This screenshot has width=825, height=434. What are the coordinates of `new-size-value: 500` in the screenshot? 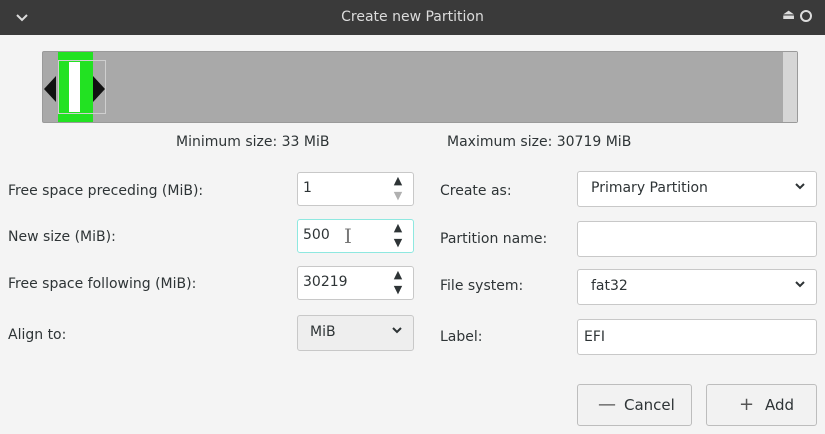 It's located at (316, 235).